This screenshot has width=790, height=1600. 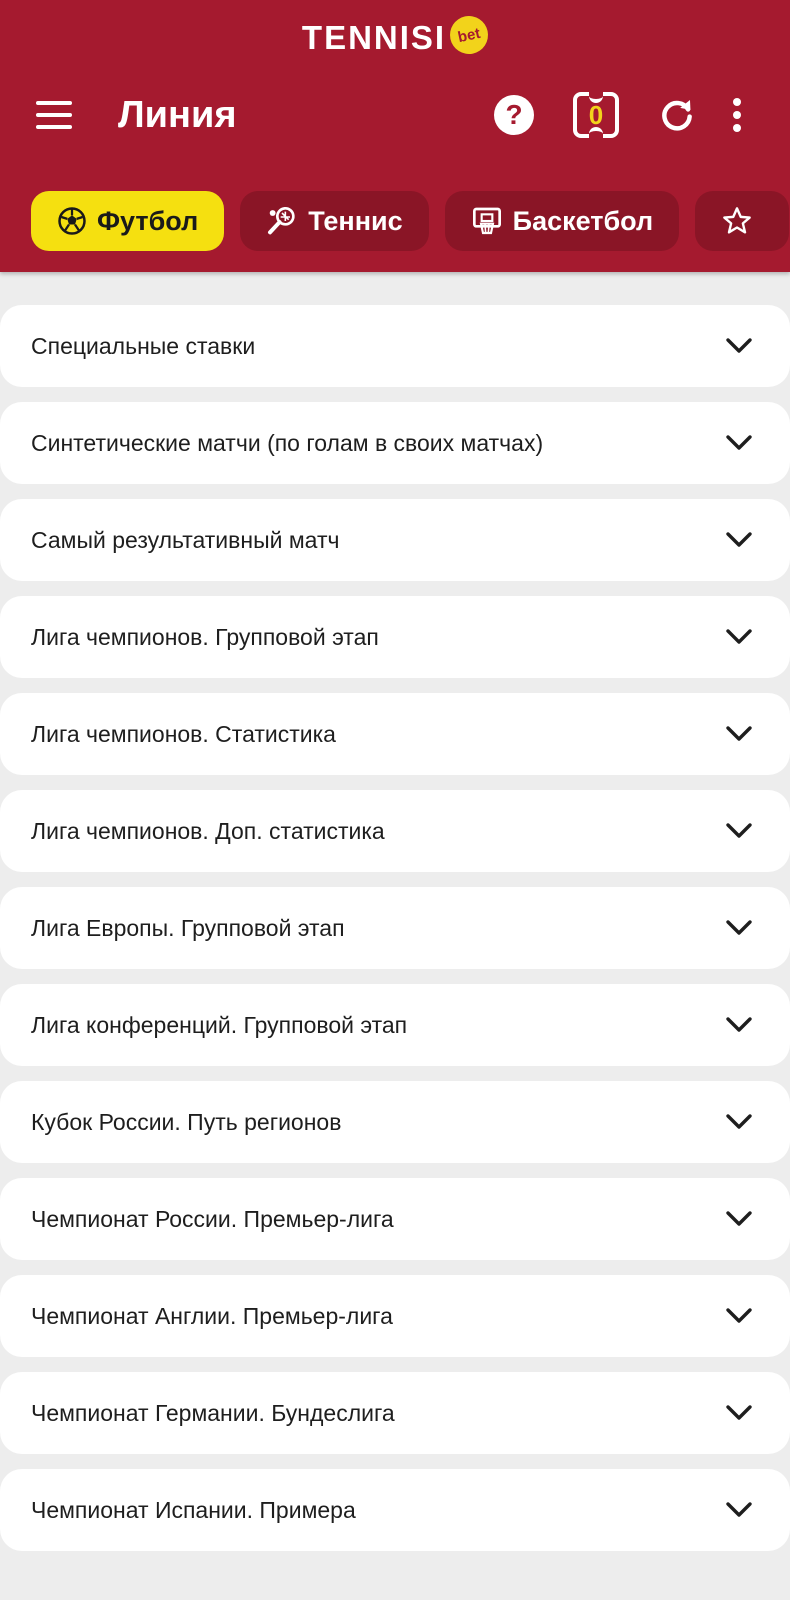 I want to click on sports-tab-bar: Футбол Теннис Баскетбол, so click(x=410, y=221).